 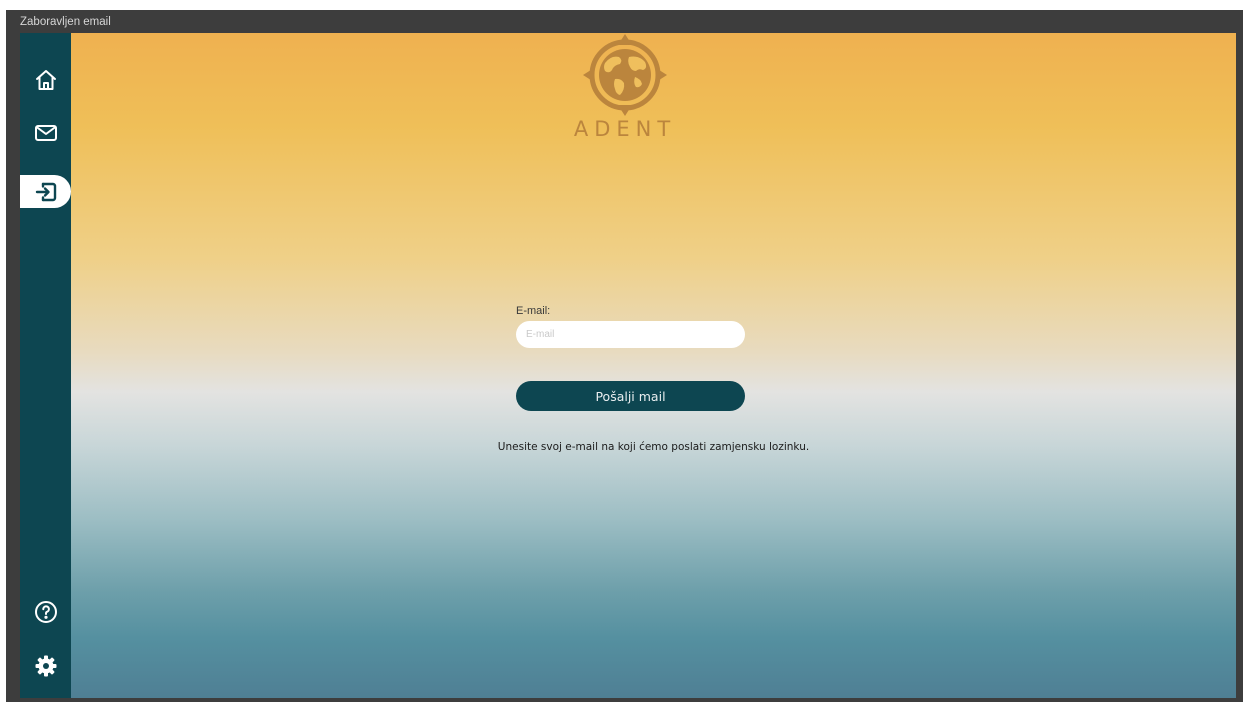 I want to click on sidebar-item-login, so click(x=45, y=191).